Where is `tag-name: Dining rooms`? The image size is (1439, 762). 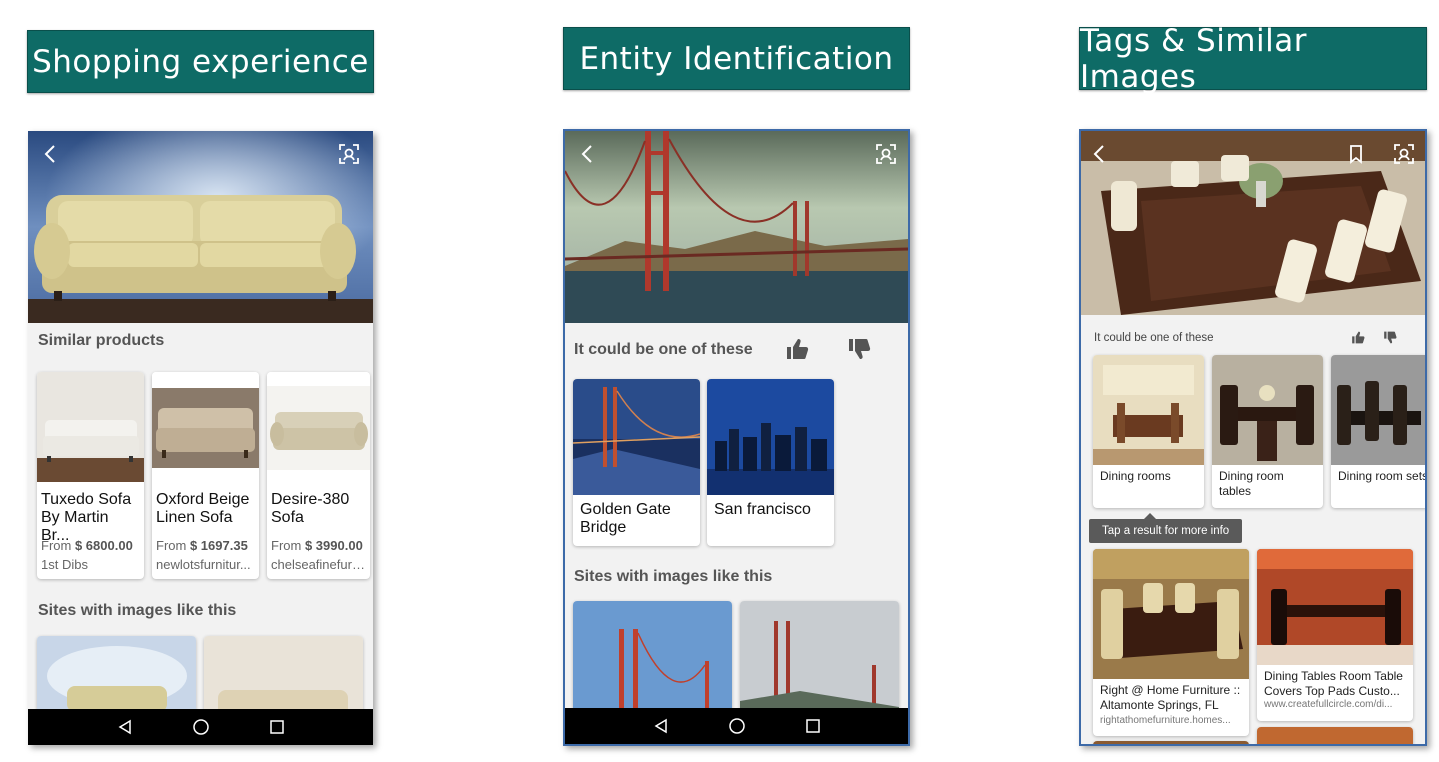 tag-name: Dining rooms is located at coordinates (1135, 476).